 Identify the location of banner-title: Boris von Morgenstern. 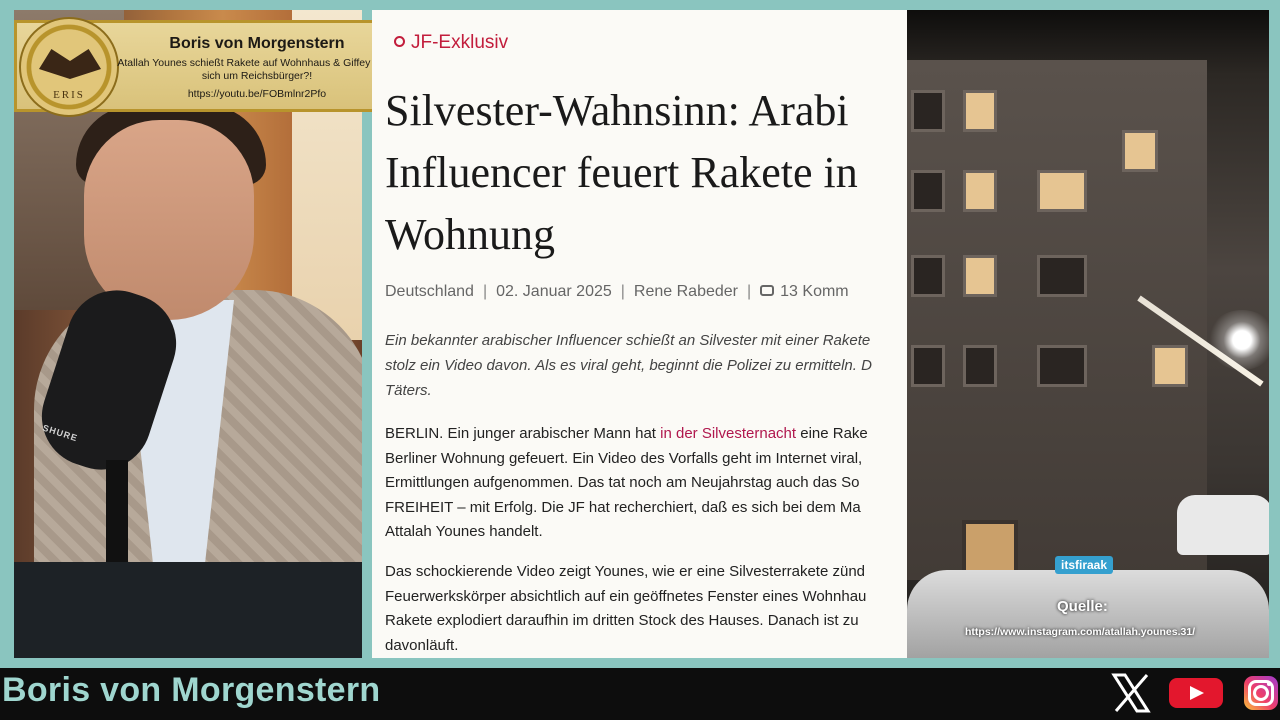
(257, 43).